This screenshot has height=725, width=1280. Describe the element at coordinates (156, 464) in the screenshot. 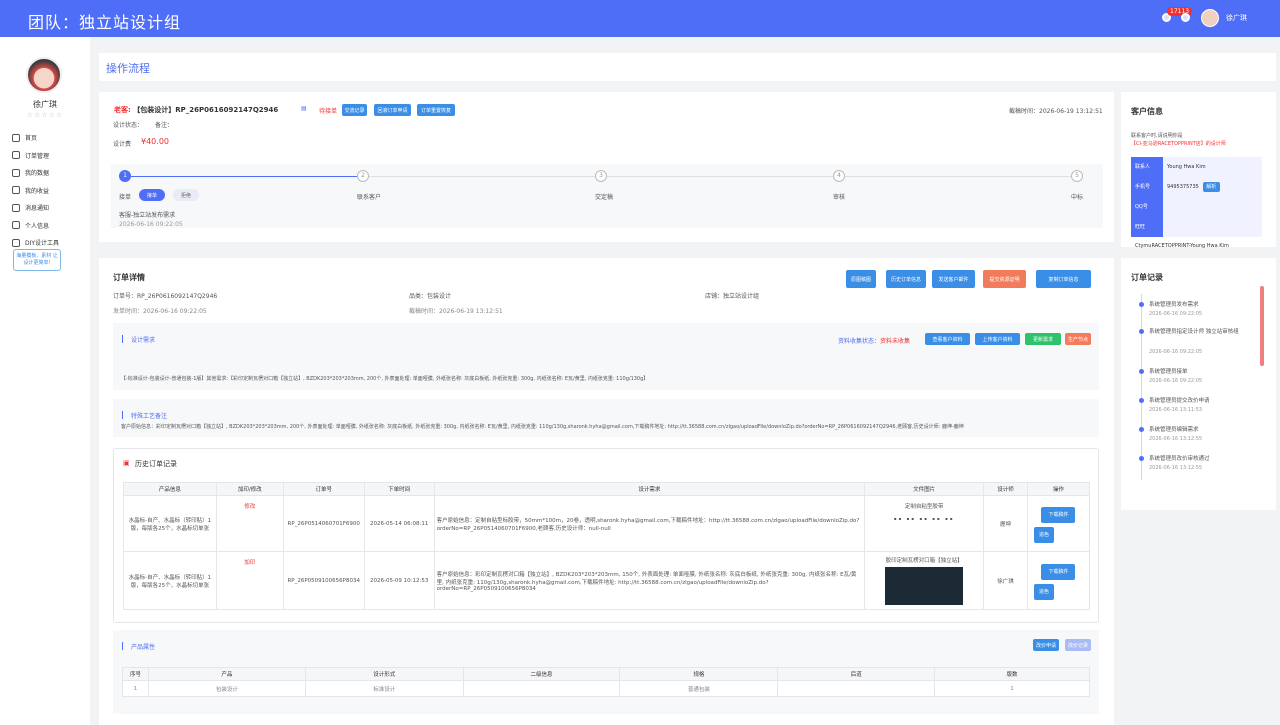

I see `history-title: 历史订单记录` at that location.